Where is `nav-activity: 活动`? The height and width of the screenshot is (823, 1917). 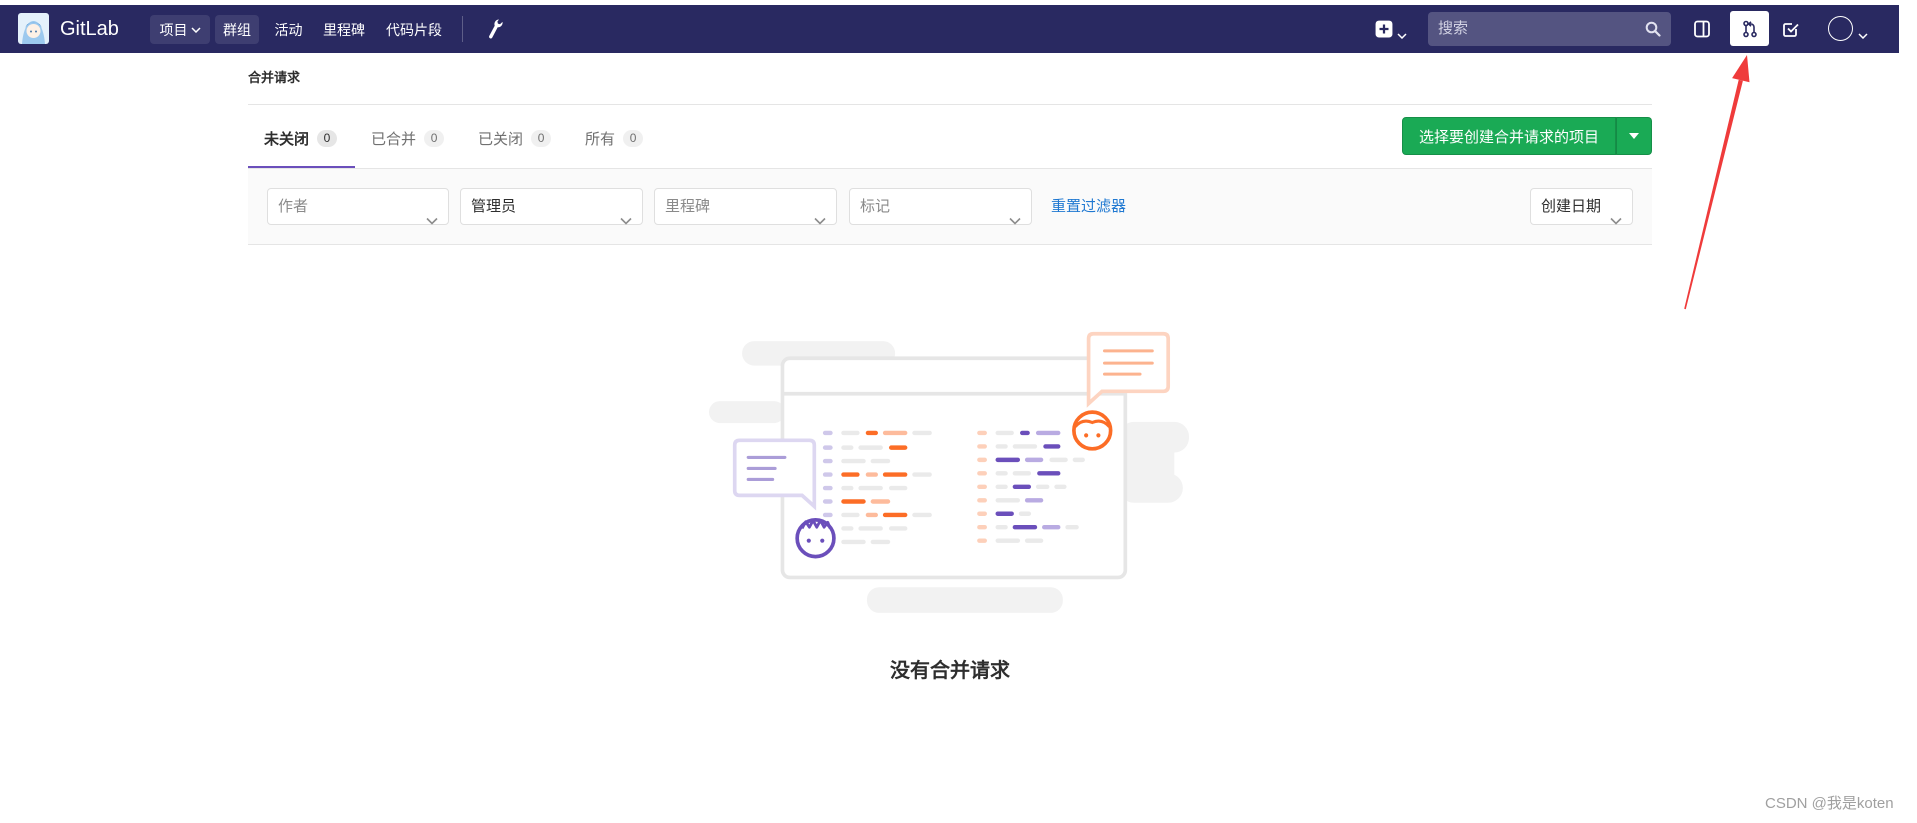
nav-activity: 活动 is located at coordinates (288, 29).